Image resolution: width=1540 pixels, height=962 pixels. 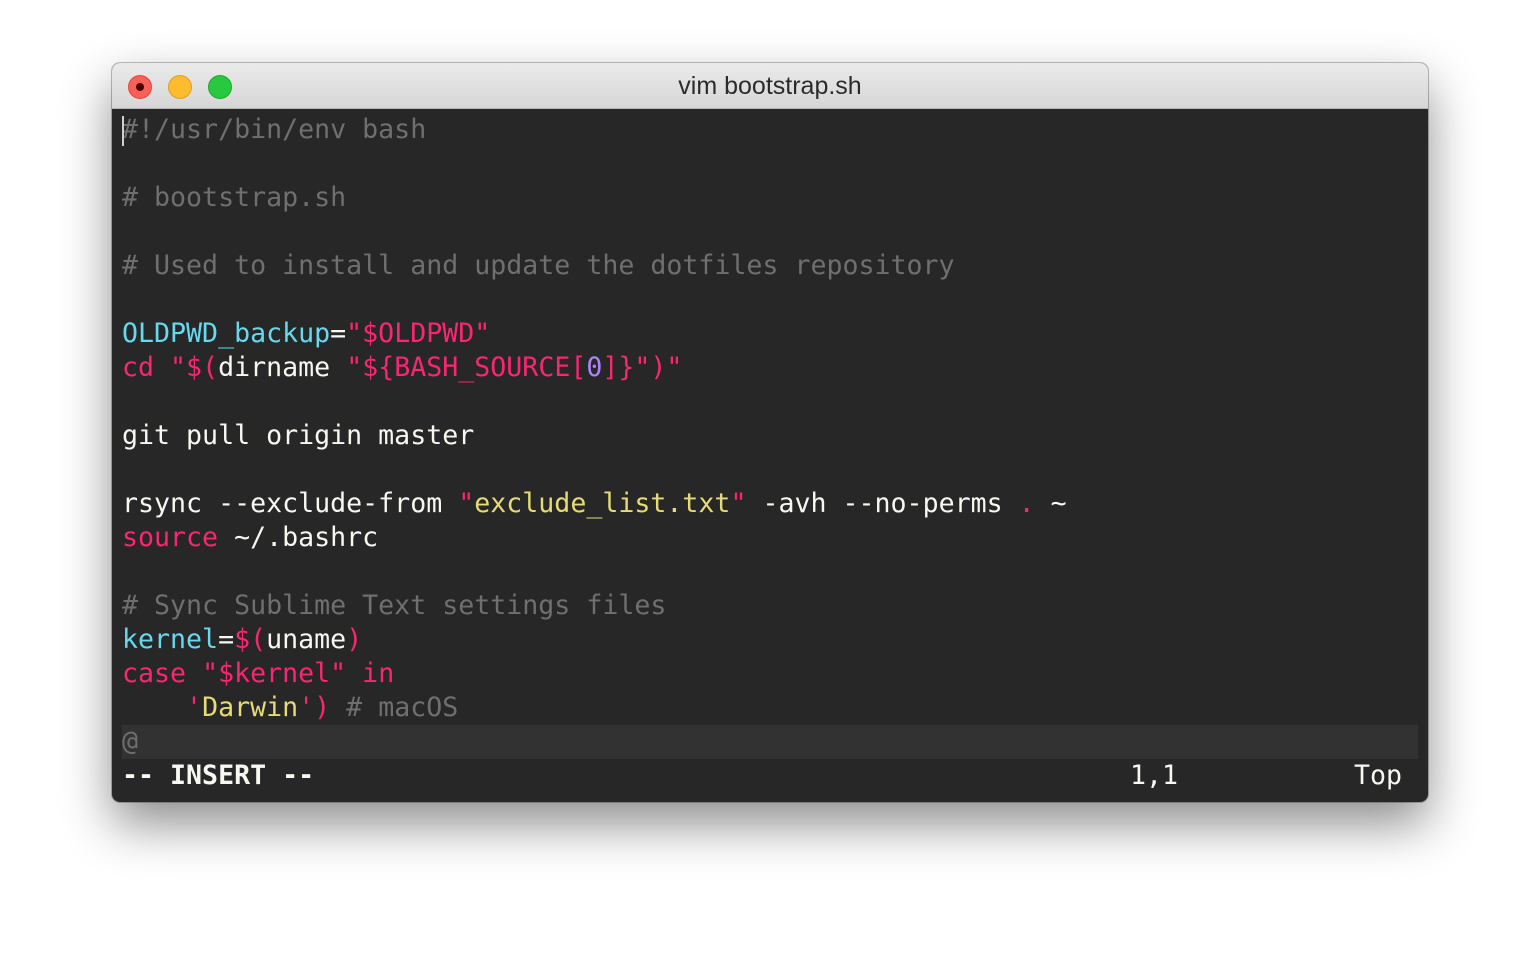 What do you see at coordinates (394, 605) in the screenshot?
I see `code-token: # Sync Sublime Text settings files` at bounding box center [394, 605].